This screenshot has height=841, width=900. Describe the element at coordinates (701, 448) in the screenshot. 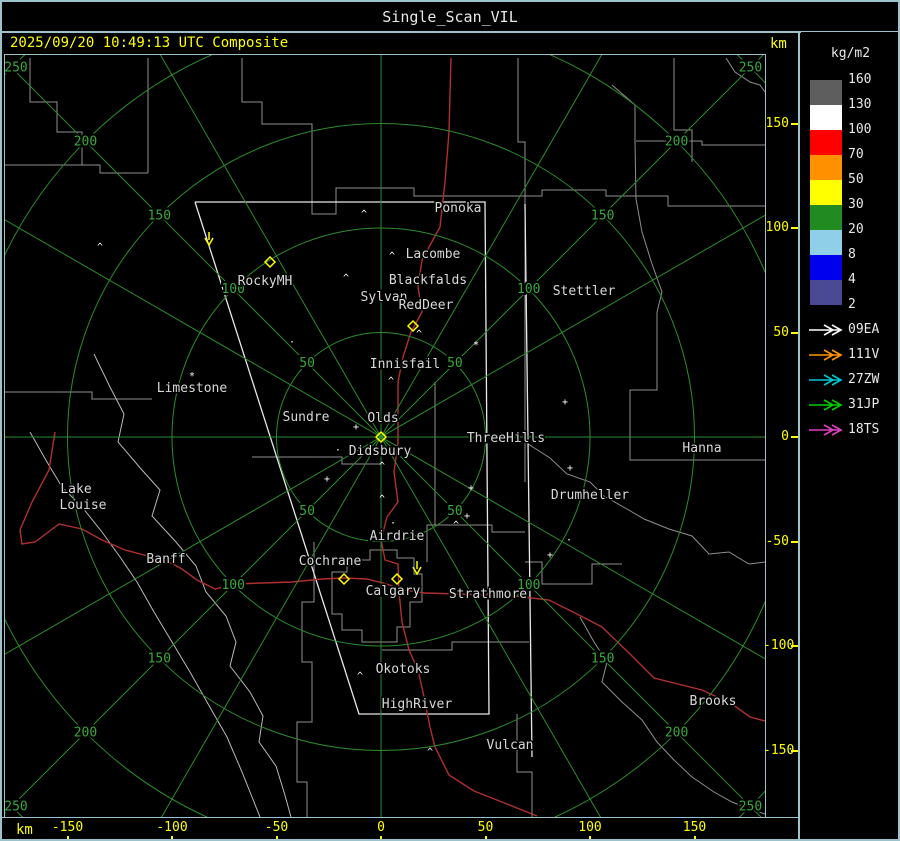

I see `place-label: Hanna` at that location.